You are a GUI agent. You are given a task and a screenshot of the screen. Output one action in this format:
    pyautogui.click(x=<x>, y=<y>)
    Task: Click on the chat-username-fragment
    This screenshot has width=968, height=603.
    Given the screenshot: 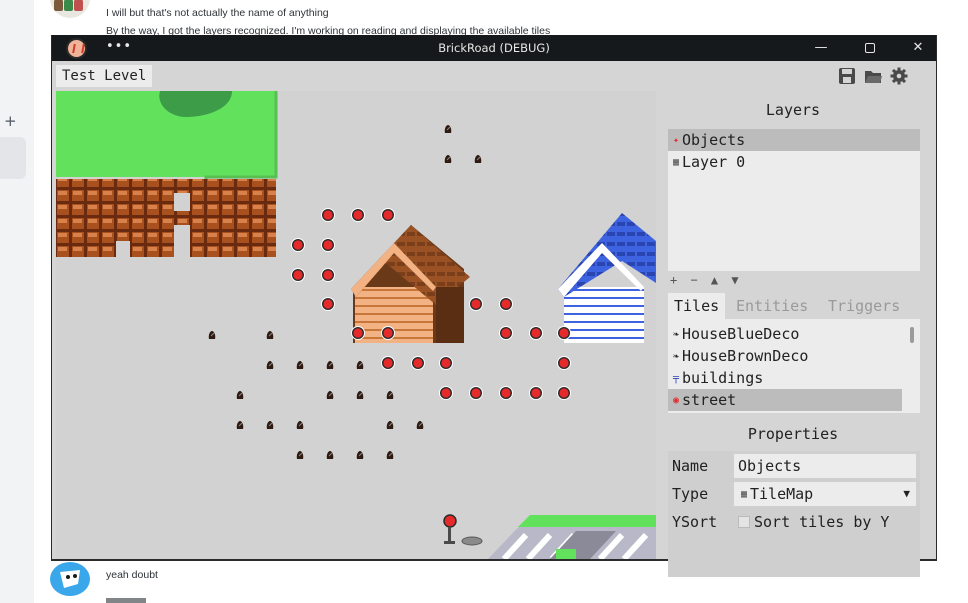 What is the action you would take?
    pyautogui.click(x=126, y=600)
    